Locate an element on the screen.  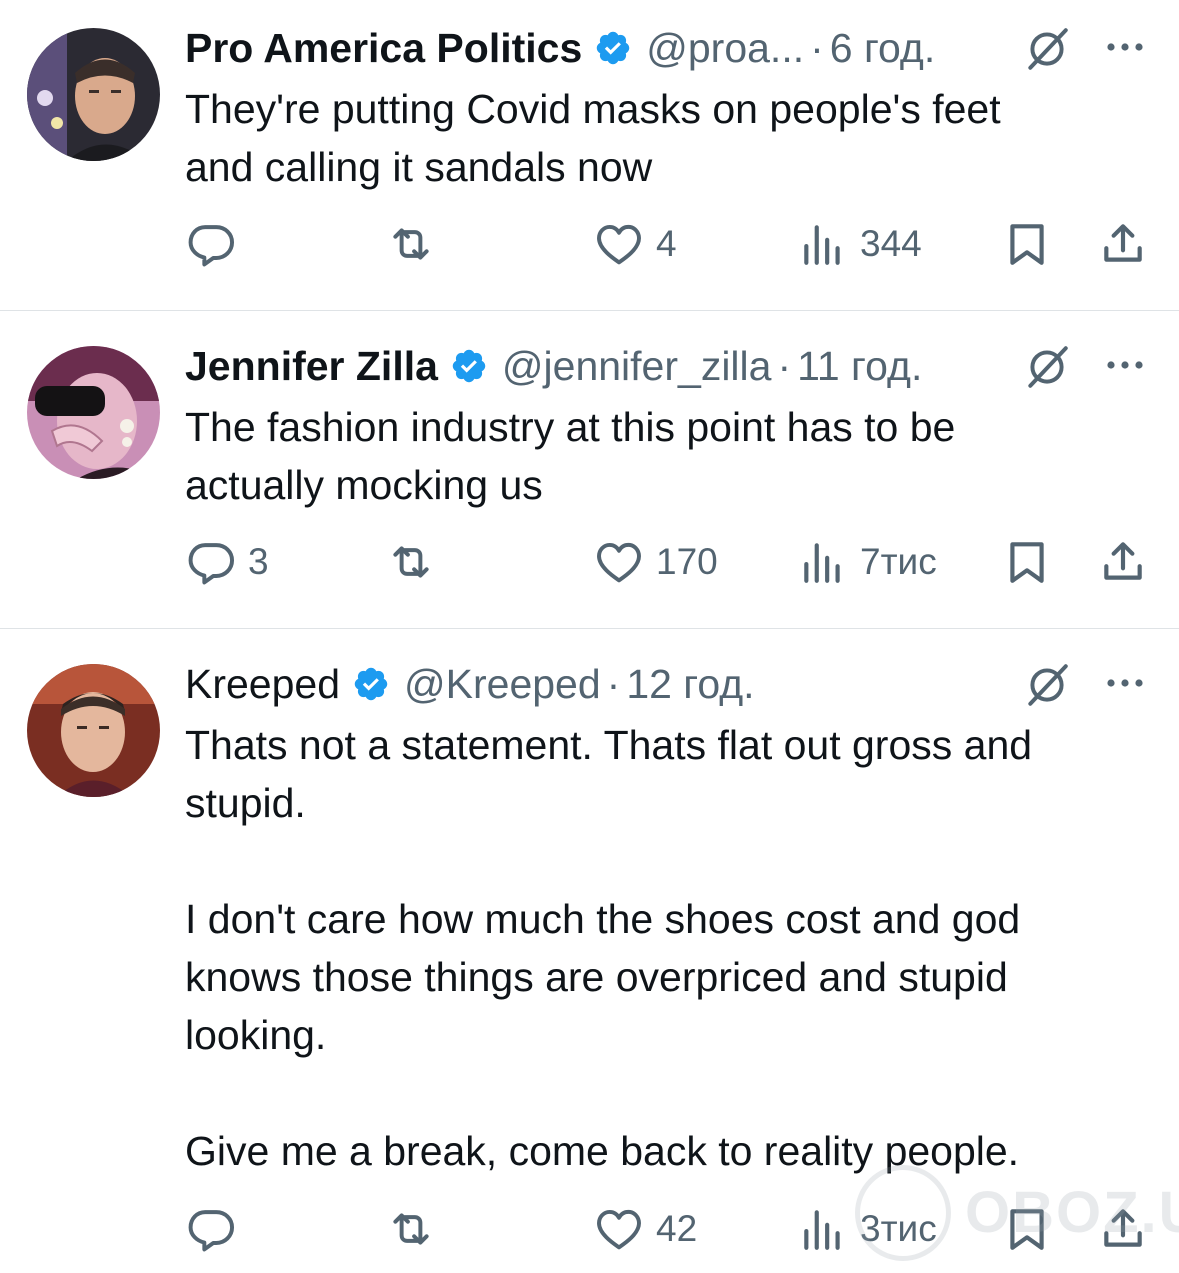
views-button: 7тис is located at coordinates (867, 562).